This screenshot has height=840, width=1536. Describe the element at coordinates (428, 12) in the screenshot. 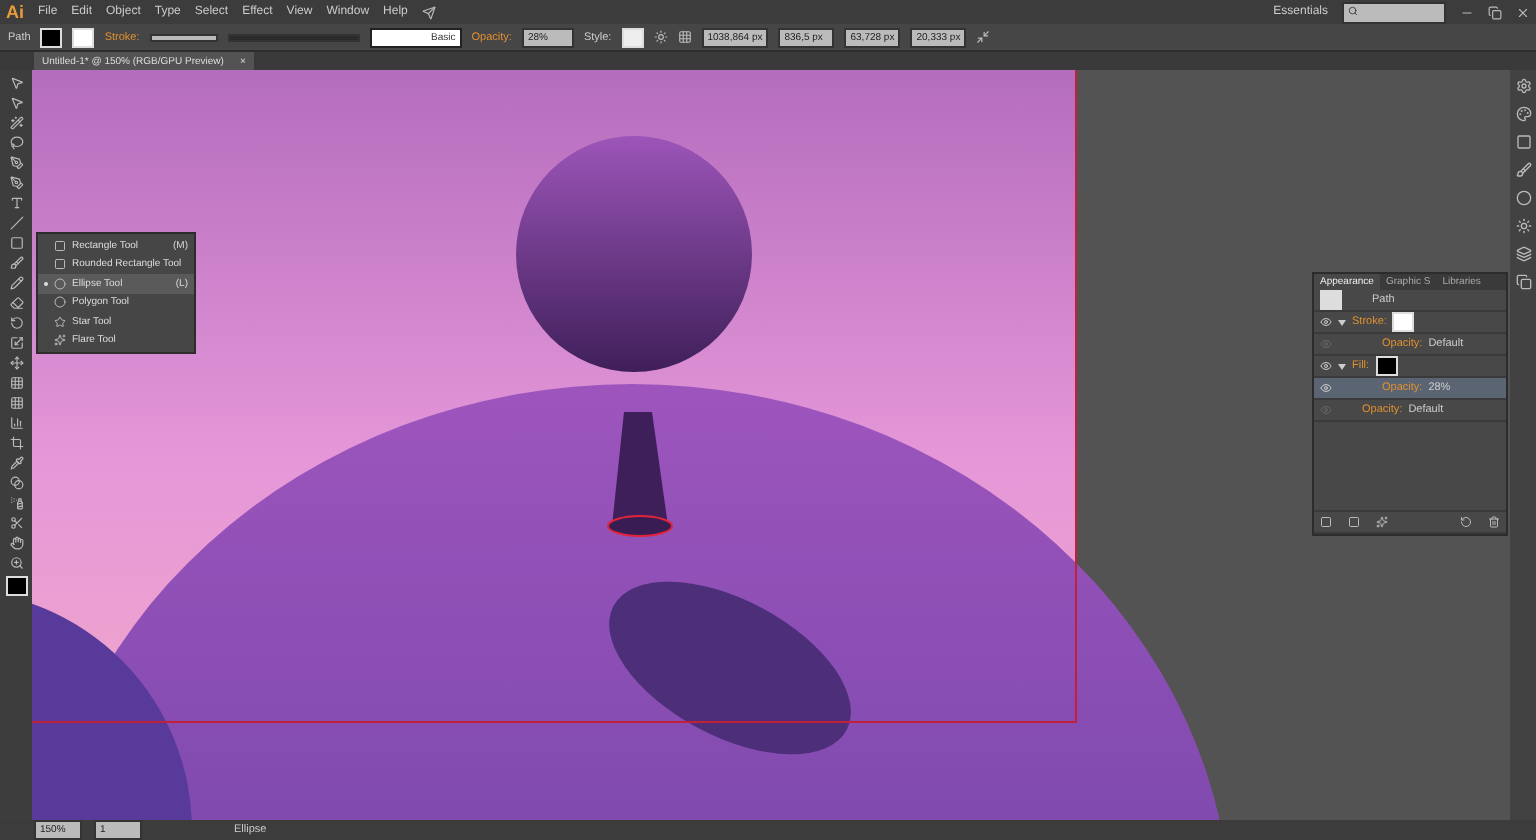

I see `send-icon` at that location.